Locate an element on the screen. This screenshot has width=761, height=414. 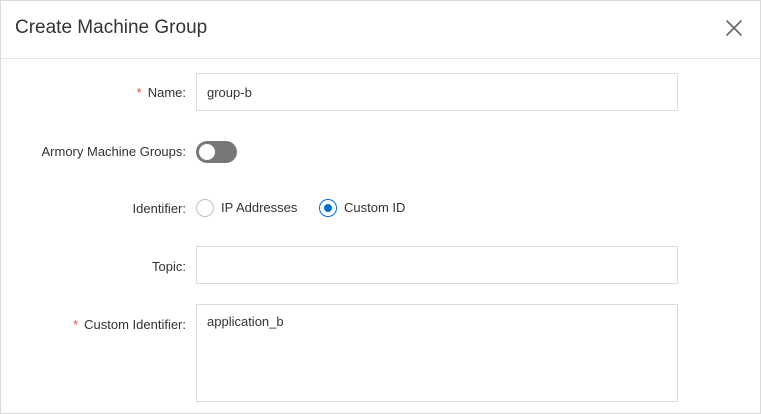
dialog-header: Create Machine Group is located at coordinates (380, 30).